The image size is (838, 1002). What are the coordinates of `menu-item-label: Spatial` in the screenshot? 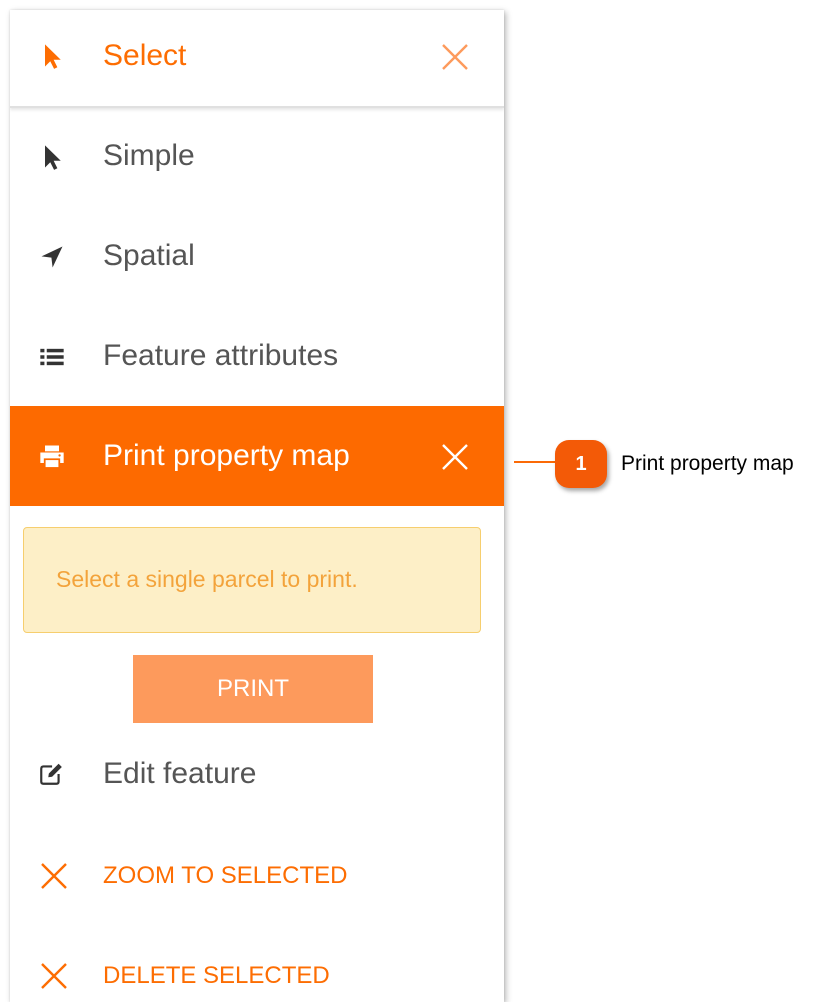 It's located at (149, 255).